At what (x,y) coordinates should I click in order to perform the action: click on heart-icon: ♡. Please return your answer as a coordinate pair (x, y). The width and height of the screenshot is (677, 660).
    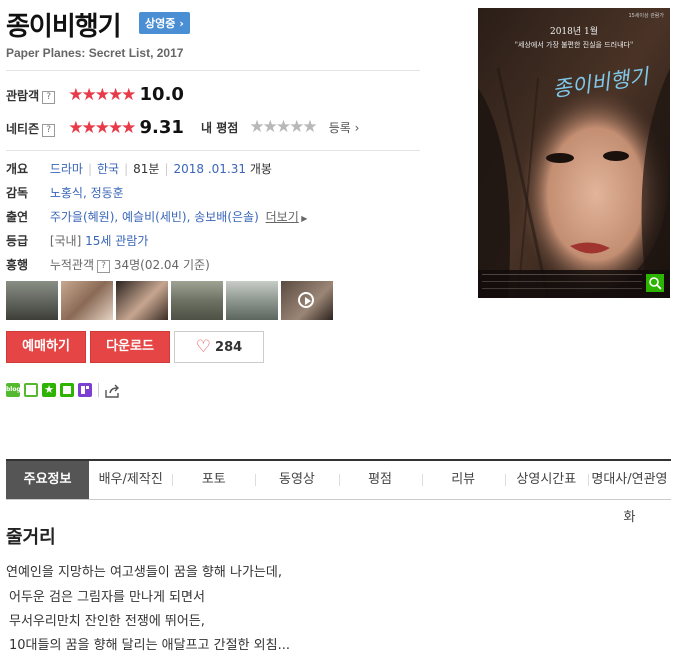
    Looking at the image, I should click on (203, 347).